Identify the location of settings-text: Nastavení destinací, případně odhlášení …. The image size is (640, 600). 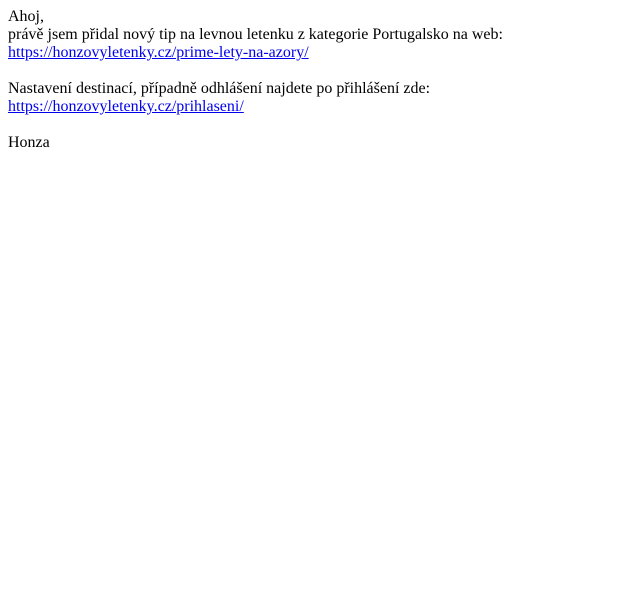
(219, 88).